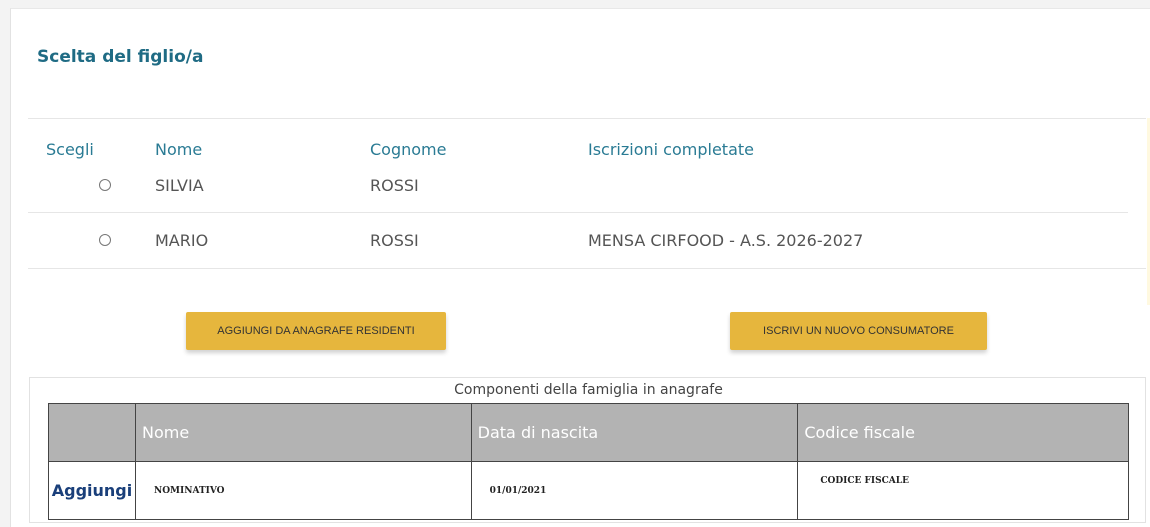  I want to click on enroll-new-consumer-button: ISCRIVI UN NUOVO CONSUMATORE, so click(858, 331).